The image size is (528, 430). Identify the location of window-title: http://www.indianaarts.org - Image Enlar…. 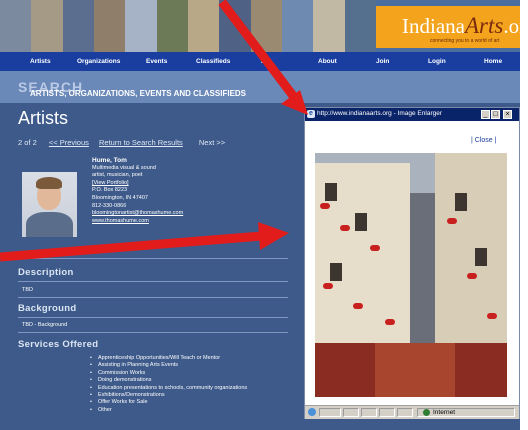
(380, 113).